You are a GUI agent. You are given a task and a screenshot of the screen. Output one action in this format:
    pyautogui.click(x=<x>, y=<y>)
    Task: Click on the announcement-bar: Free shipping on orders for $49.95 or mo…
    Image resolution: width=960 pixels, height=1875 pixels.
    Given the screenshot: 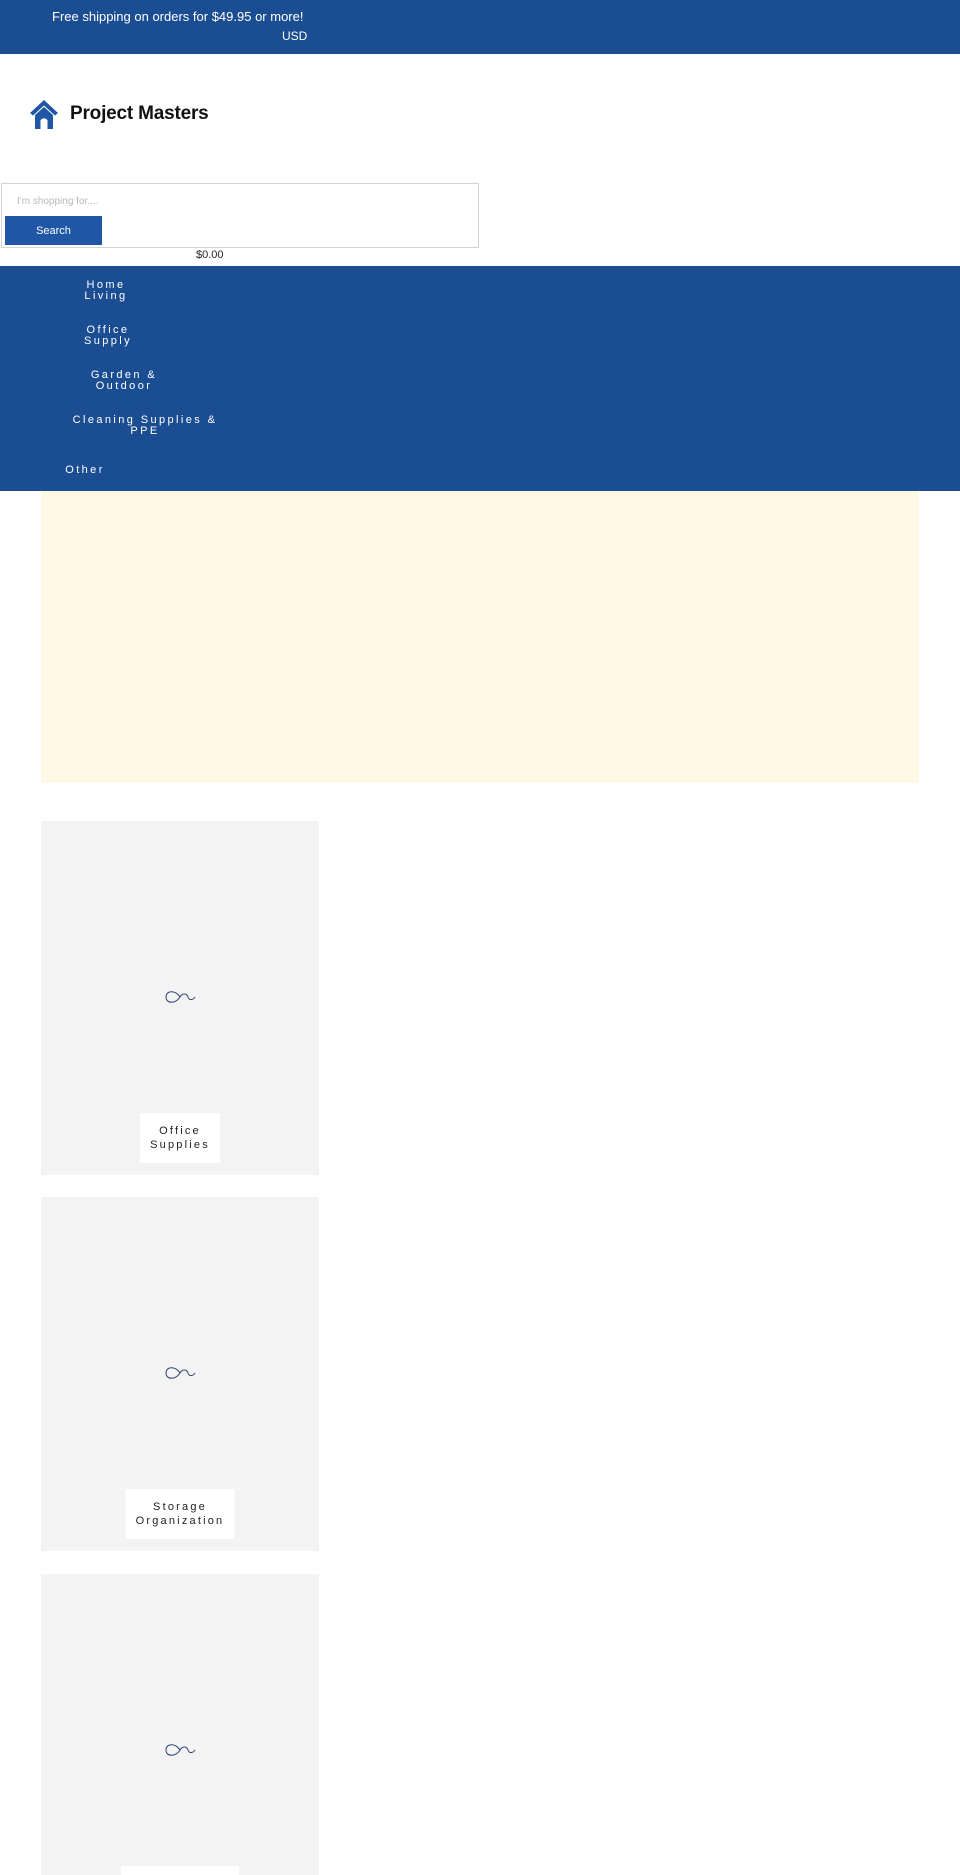 What is the action you would take?
    pyautogui.click(x=480, y=27)
    